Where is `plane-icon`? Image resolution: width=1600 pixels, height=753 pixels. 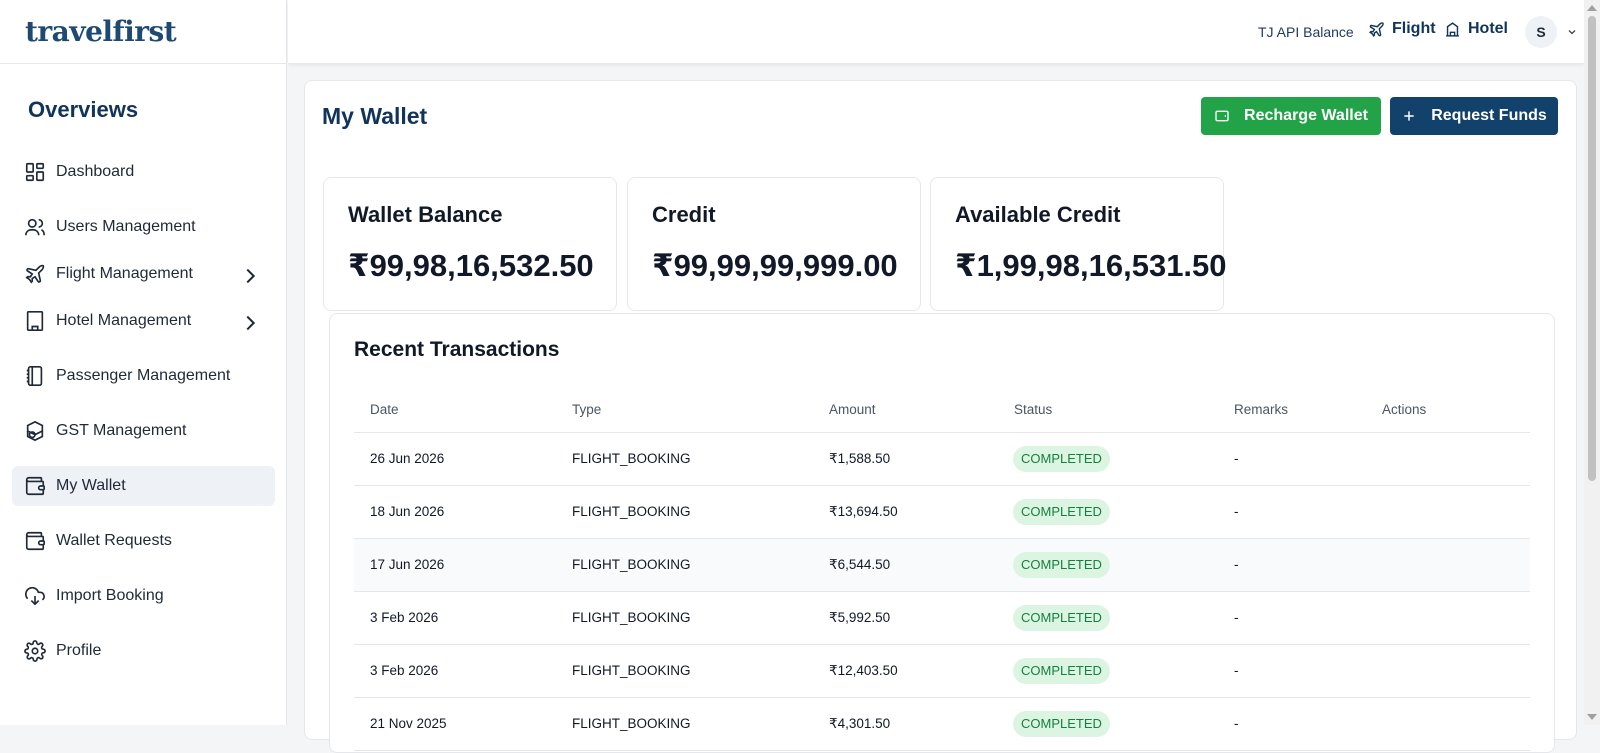 plane-icon is located at coordinates (1376, 29).